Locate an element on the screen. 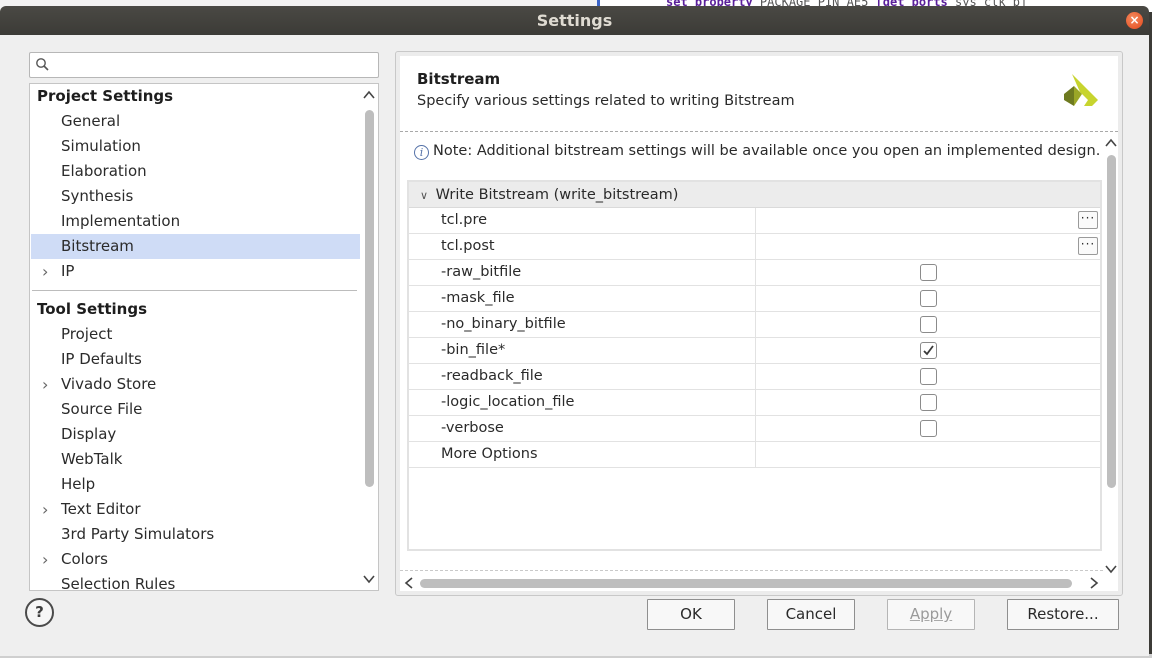  property-name: -logic_location_file is located at coordinates (582, 403).